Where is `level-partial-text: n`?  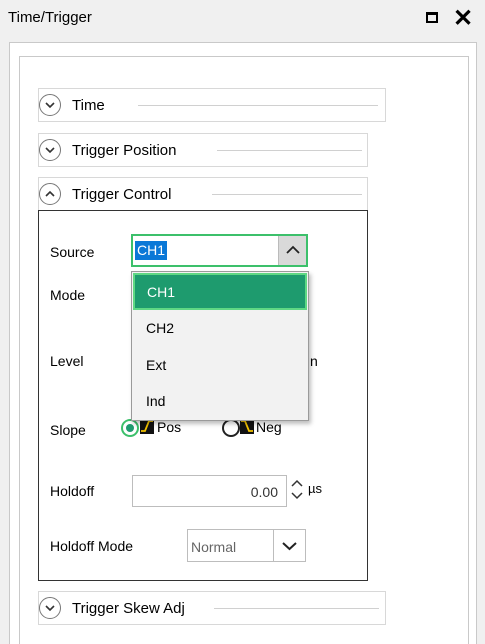
level-partial-text: n is located at coordinates (314, 361).